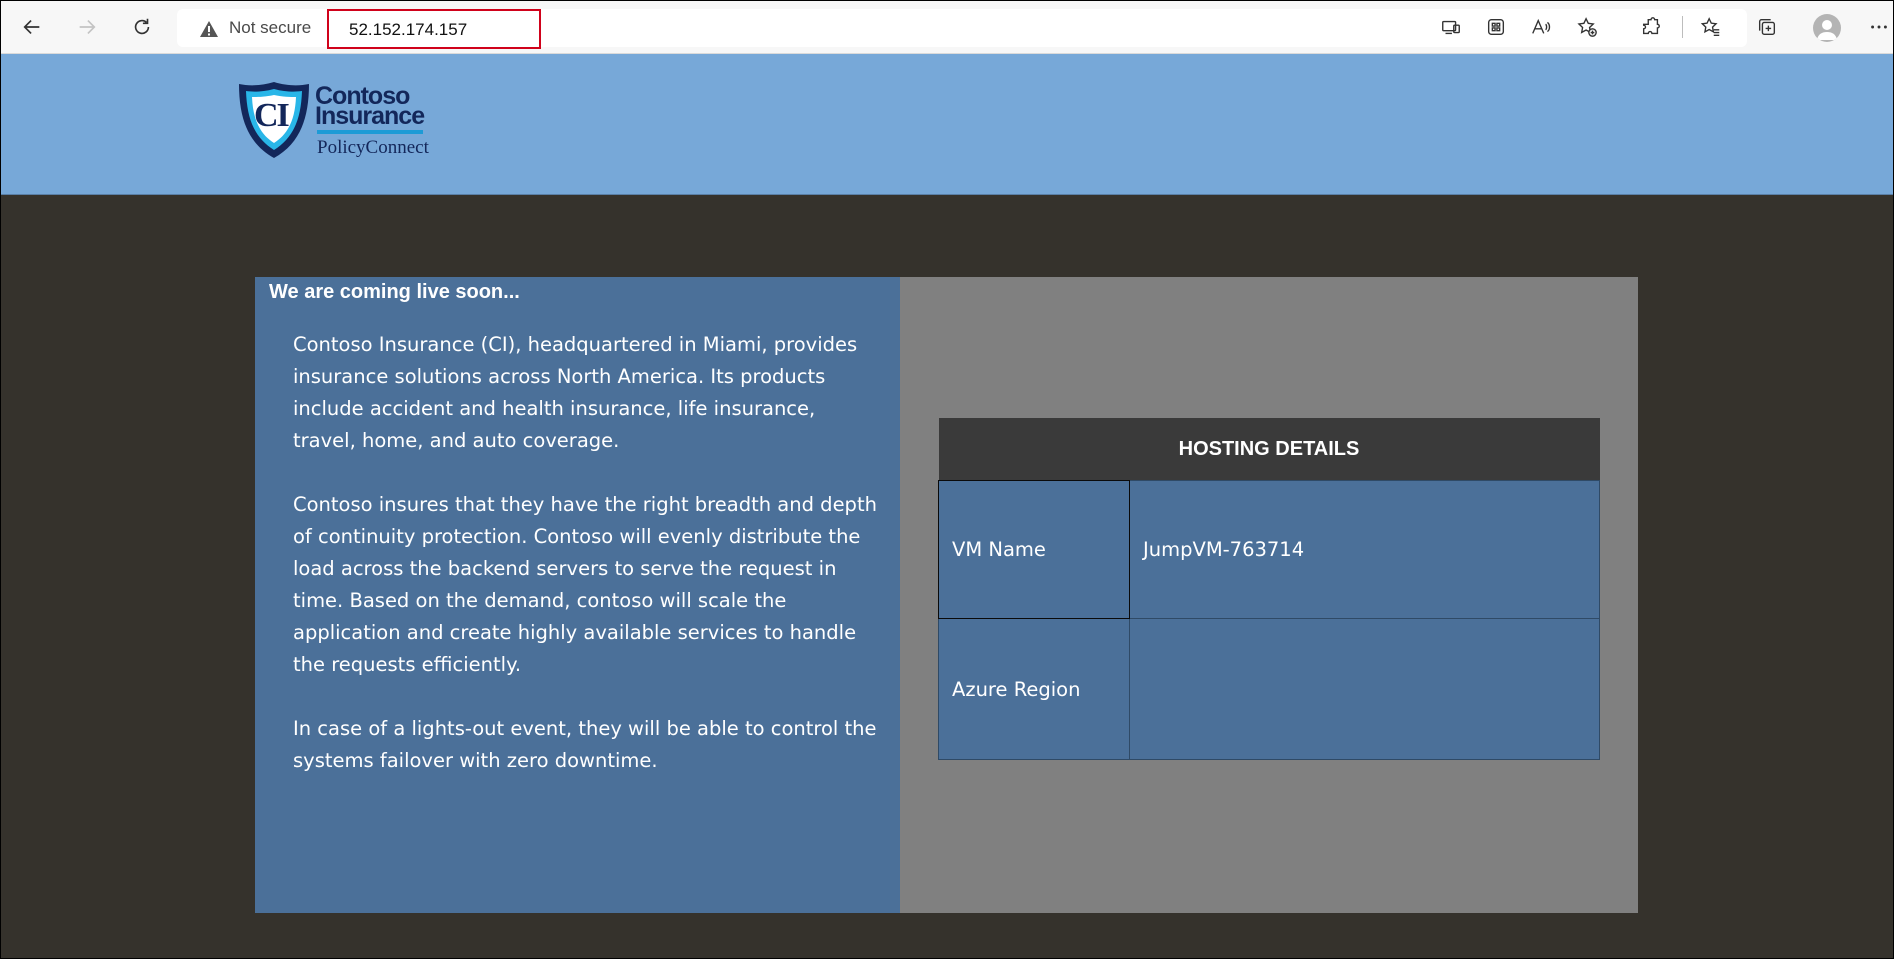  What do you see at coordinates (370, 116) in the screenshot?
I see `logo-name-line2: Insurance` at bounding box center [370, 116].